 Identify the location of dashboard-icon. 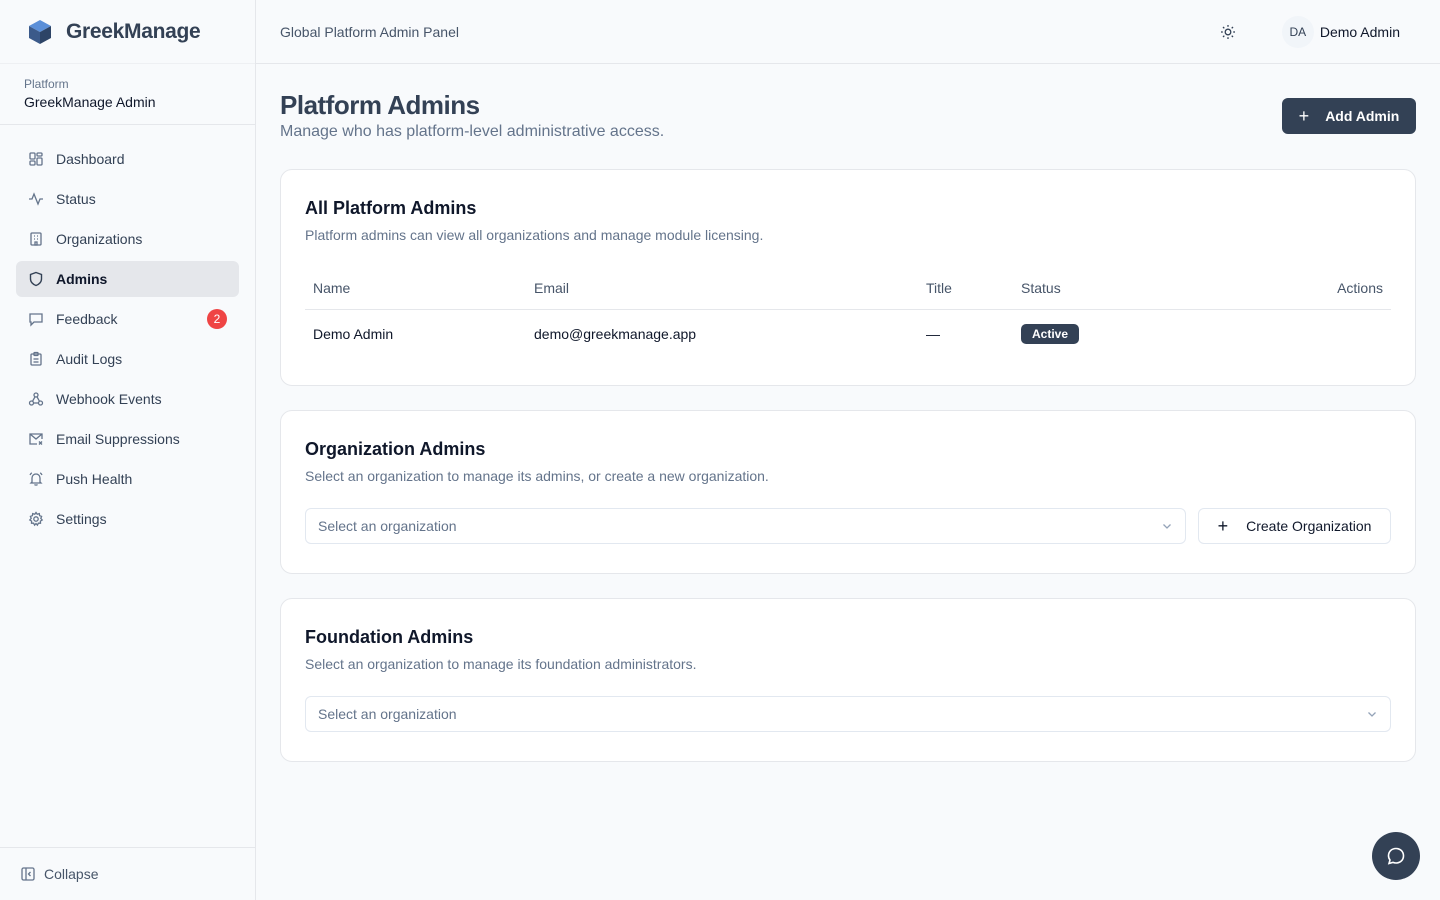
(36, 159).